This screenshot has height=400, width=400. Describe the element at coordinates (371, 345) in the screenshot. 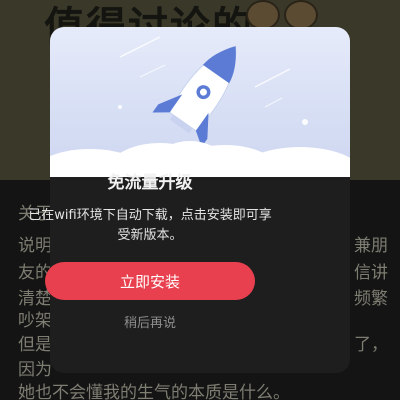

I see `article-line: 了，` at that location.